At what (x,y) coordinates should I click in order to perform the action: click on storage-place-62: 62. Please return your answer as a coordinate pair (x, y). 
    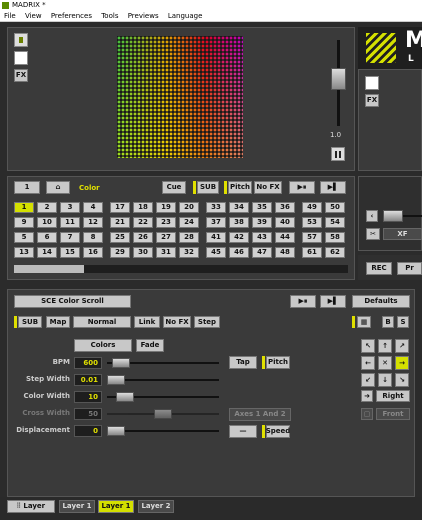
    Looking at the image, I should click on (335, 252).